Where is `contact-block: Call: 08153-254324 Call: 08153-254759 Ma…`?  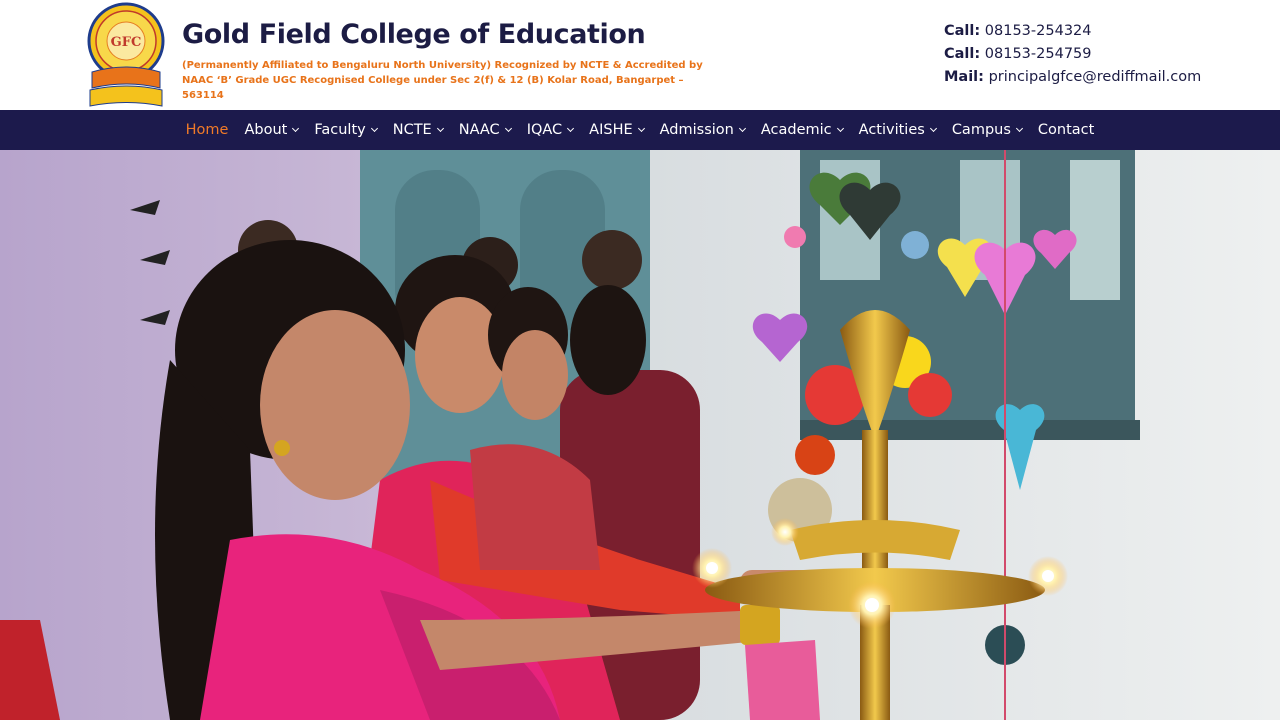
contact-block: Call: 08153-254324 Call: 08153-254759 Ma… is located at coordinates (1072, 54).